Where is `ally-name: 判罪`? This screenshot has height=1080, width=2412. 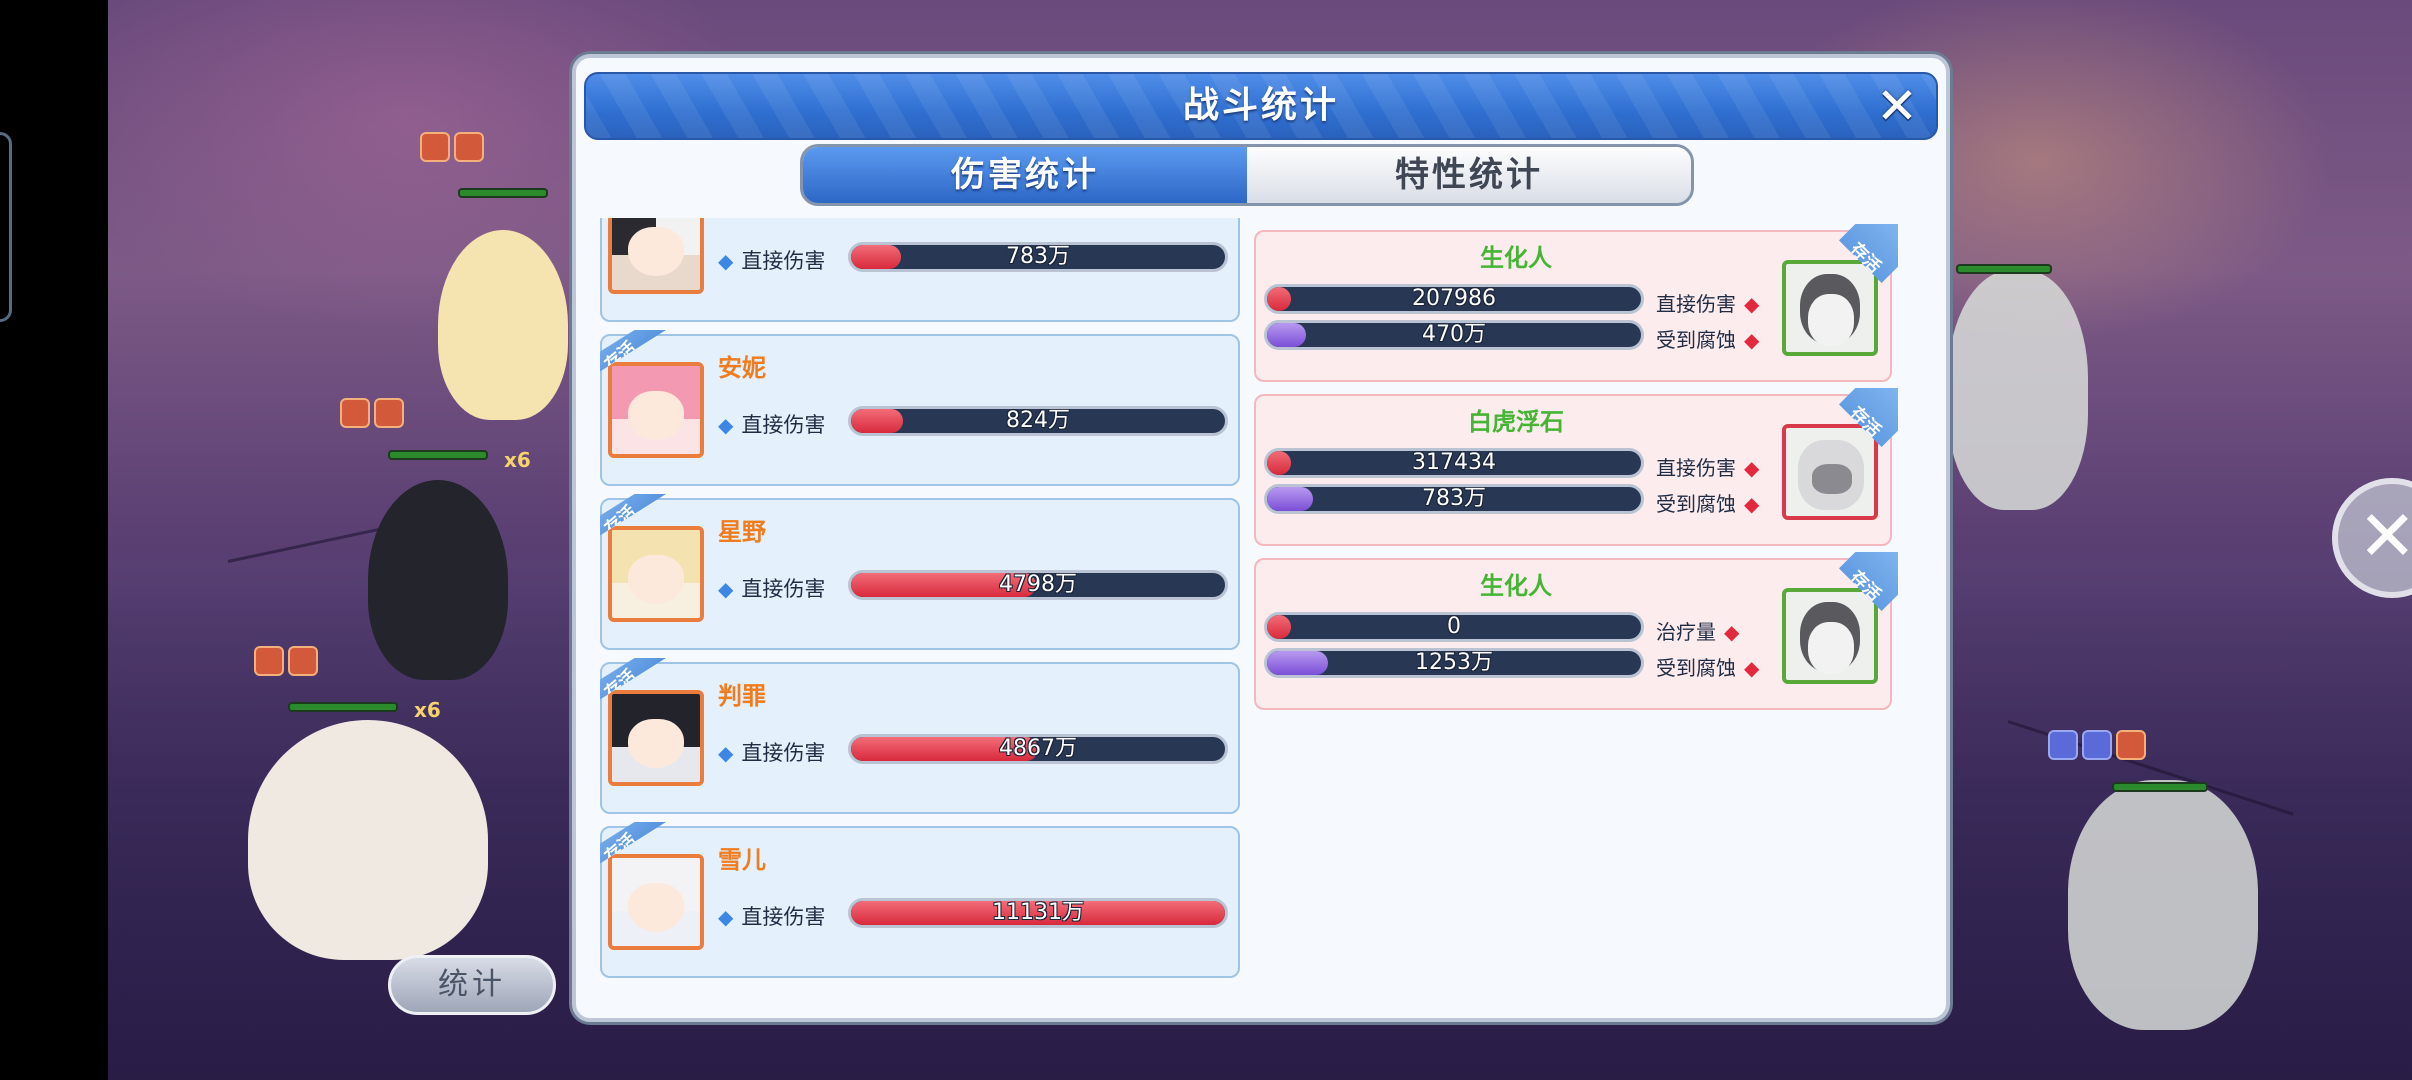 ally-name: 判罪 is located at coordinates (742, 696).